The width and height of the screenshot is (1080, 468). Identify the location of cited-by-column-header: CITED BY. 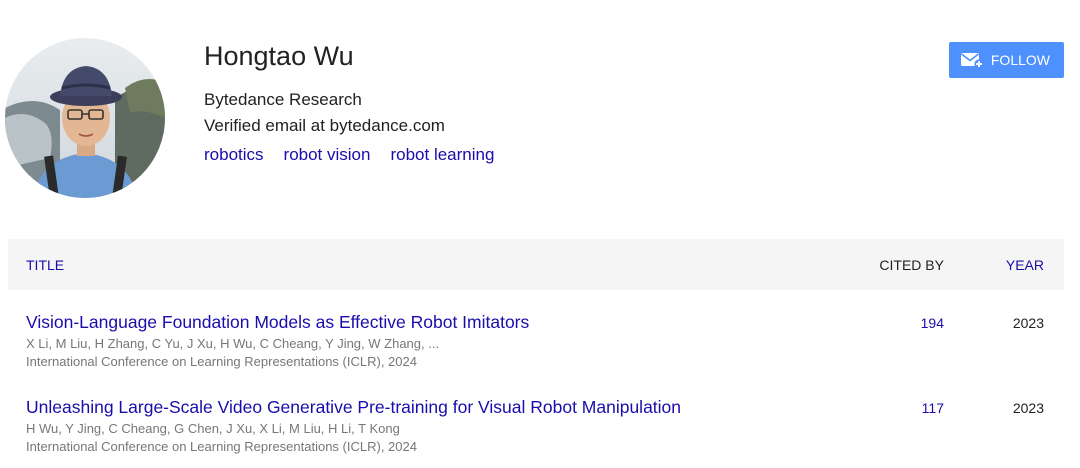
(911, 265).